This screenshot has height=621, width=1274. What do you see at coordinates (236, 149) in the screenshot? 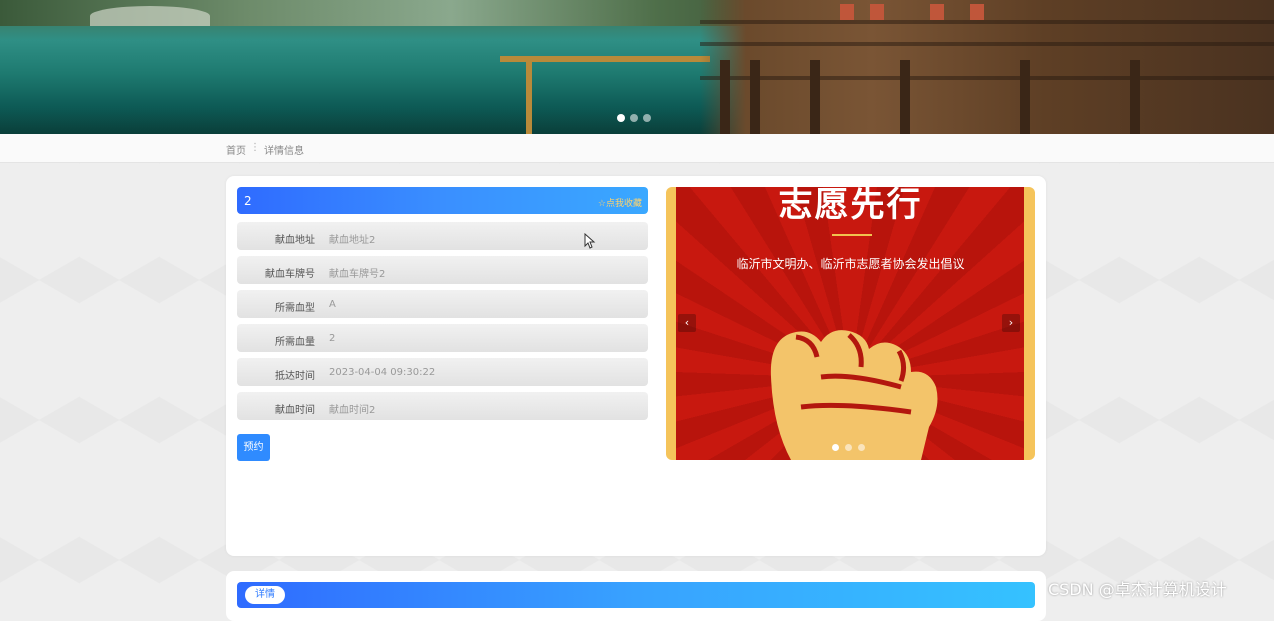
I see `breadcrumb-home-link: 首页` at bounding box center [236, 149].